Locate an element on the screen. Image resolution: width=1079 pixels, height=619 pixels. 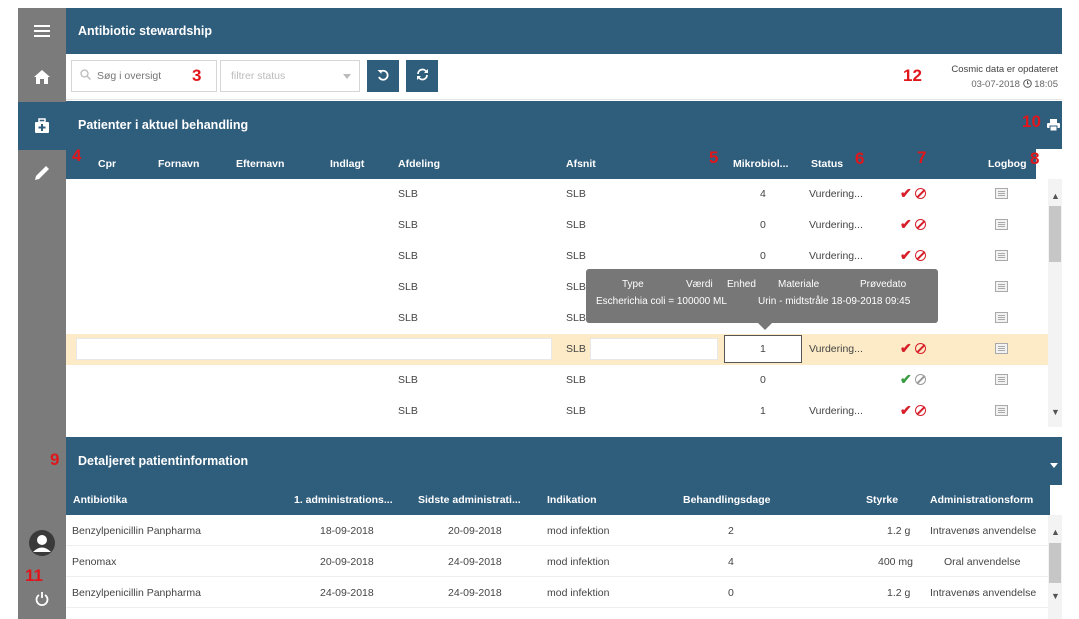
cell-administrationsform: Oral anvendelse is located at coordinates (982, 562).